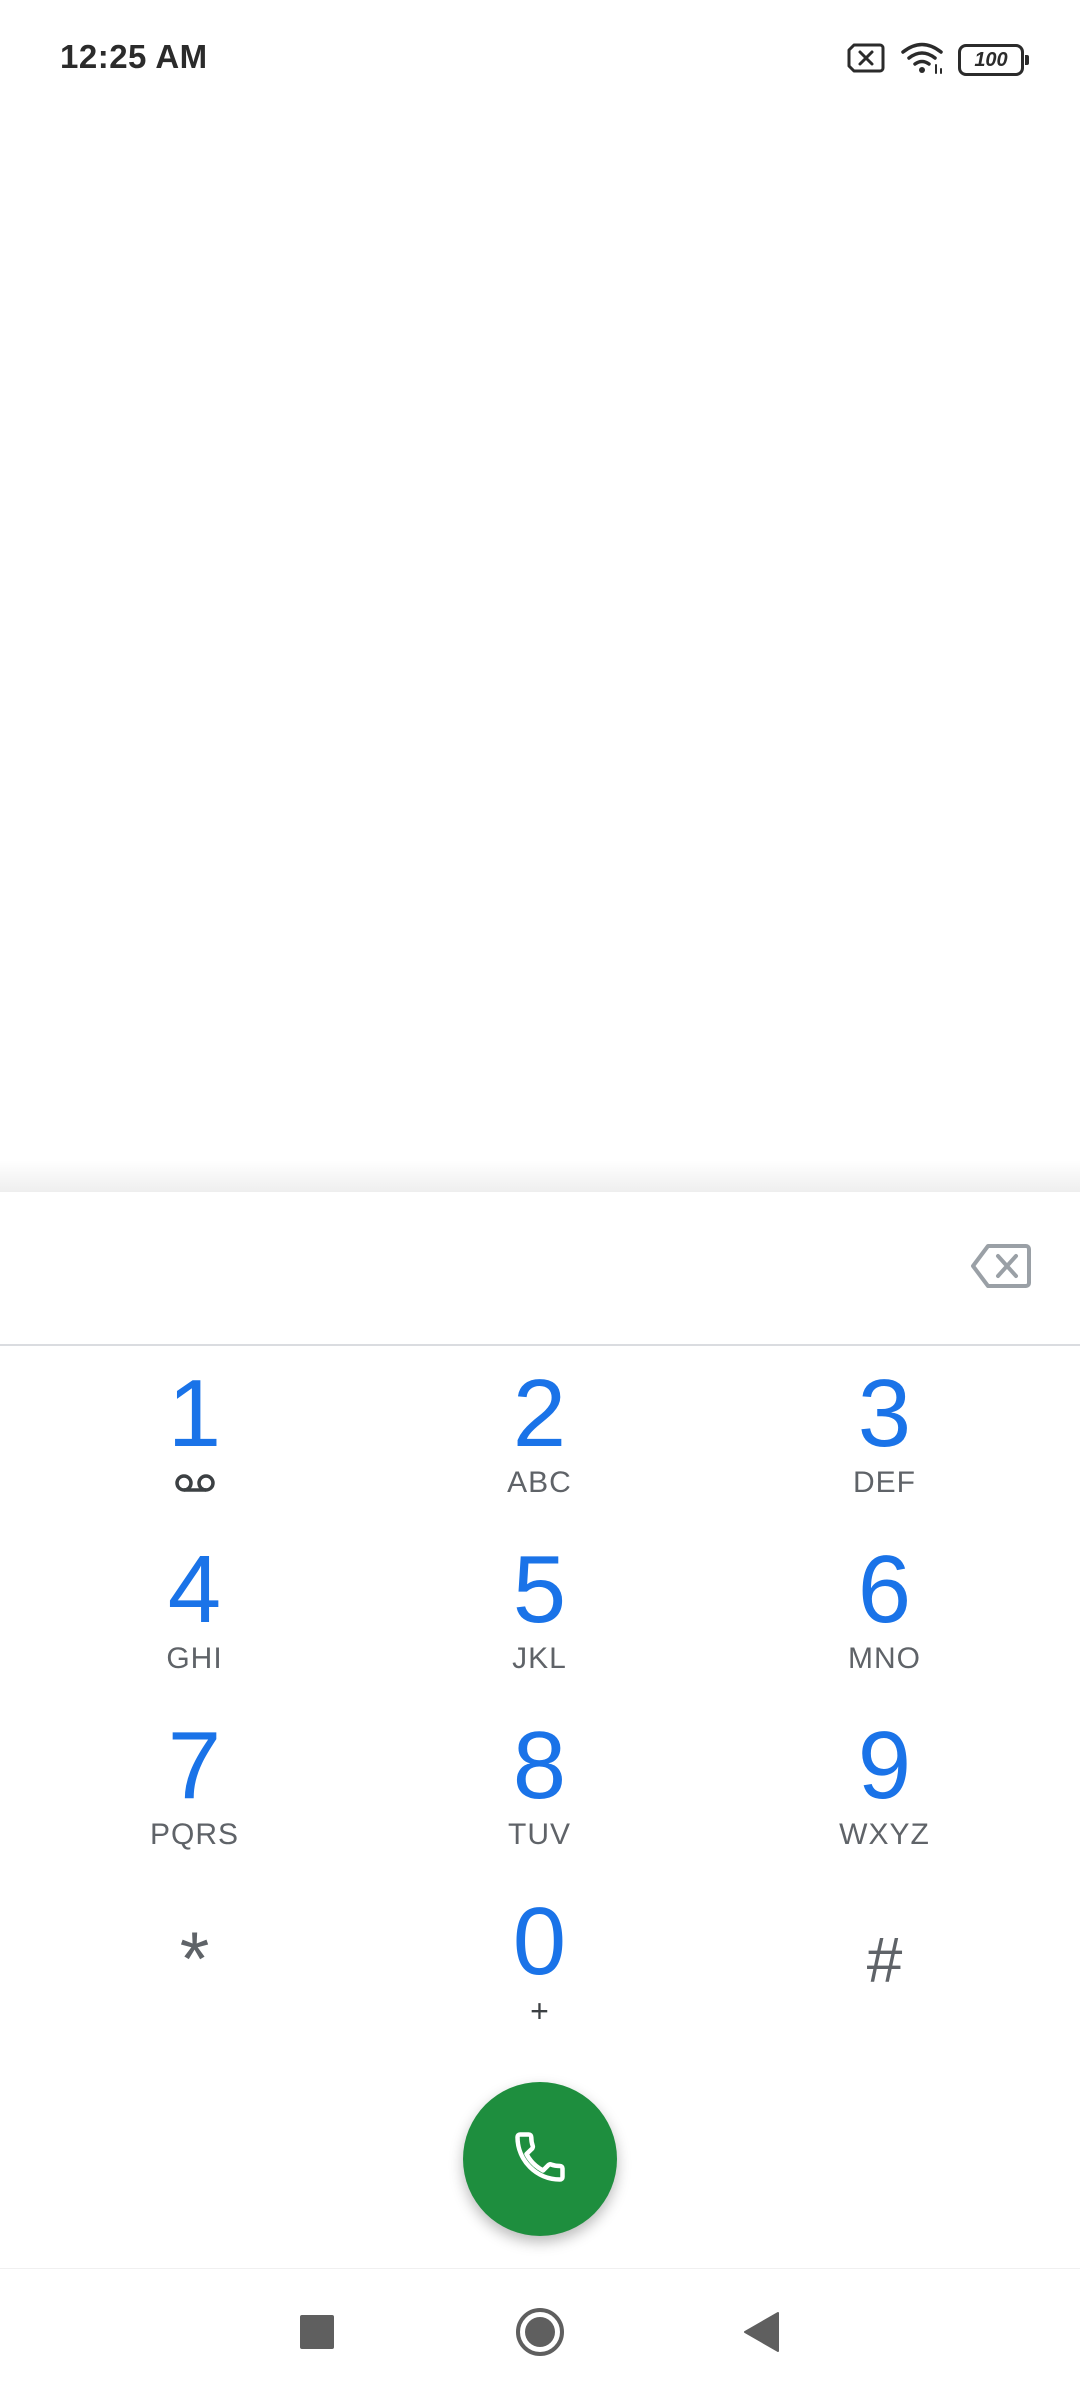 The image size is (1080, 2400). What do you see at coordinates (490, 1267) in the screenshot?
I see `digits-input` at bounding box center [490, 1267].